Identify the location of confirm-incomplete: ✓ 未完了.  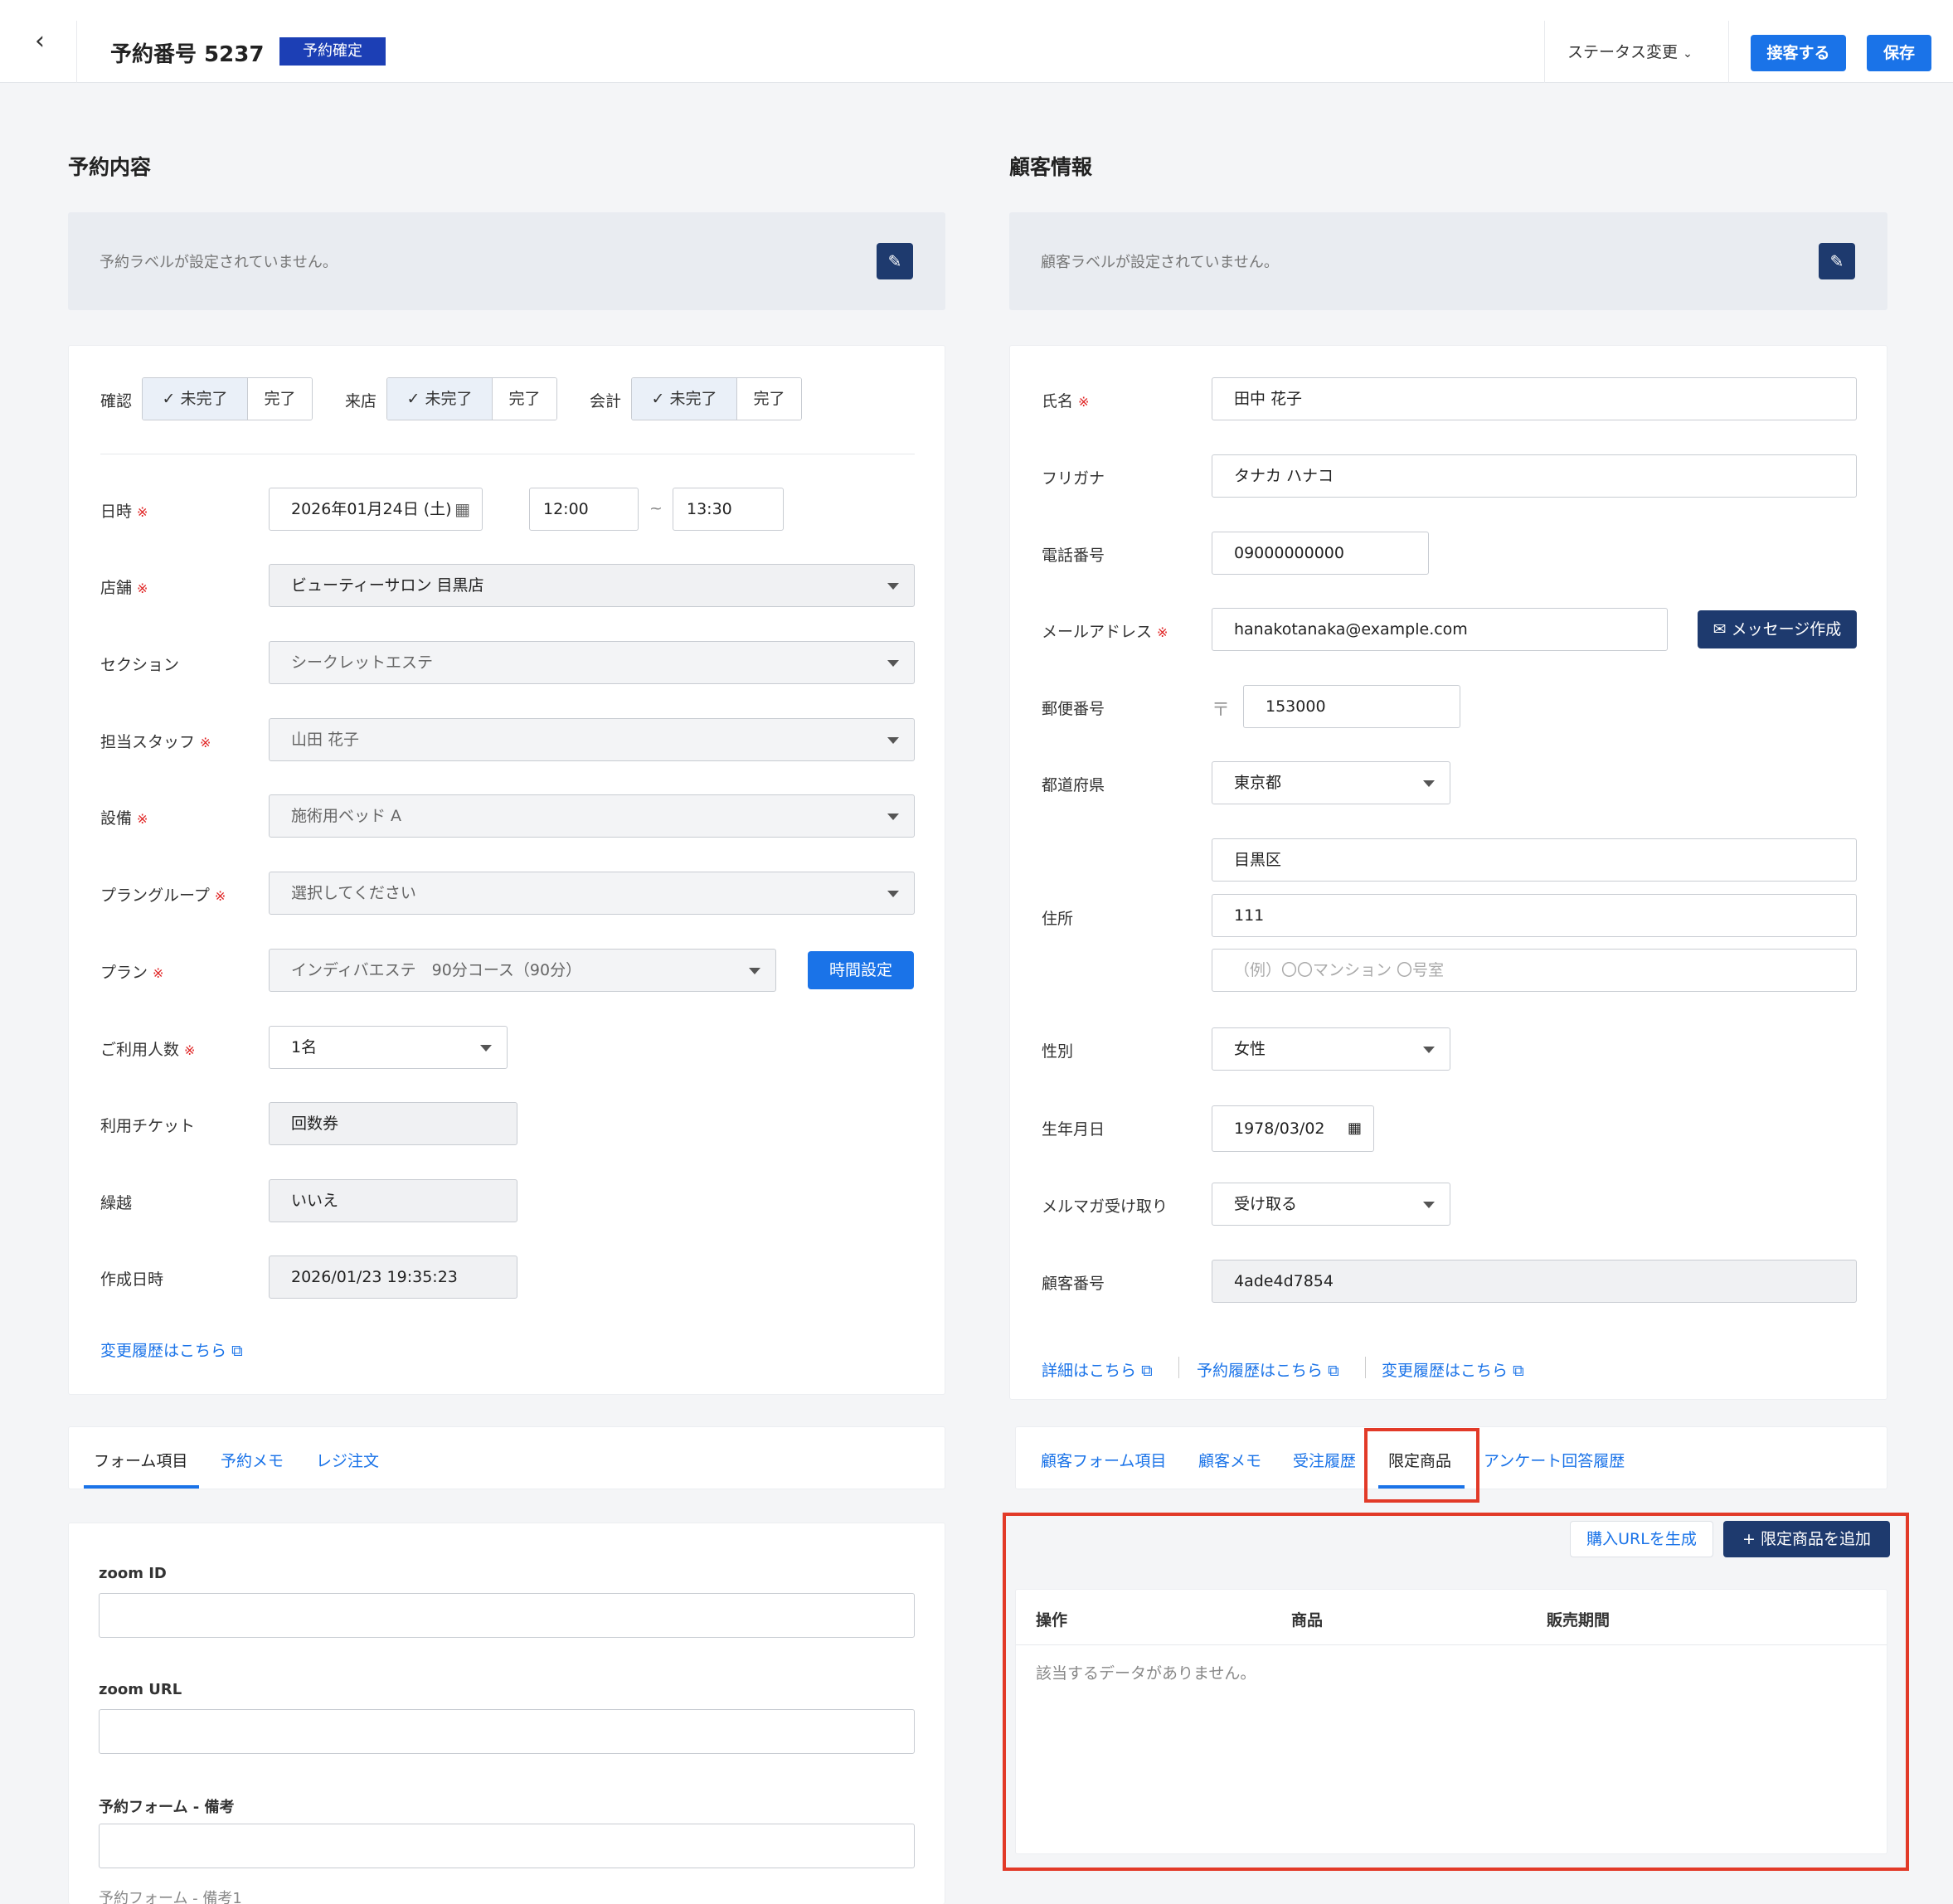
(196, 399).